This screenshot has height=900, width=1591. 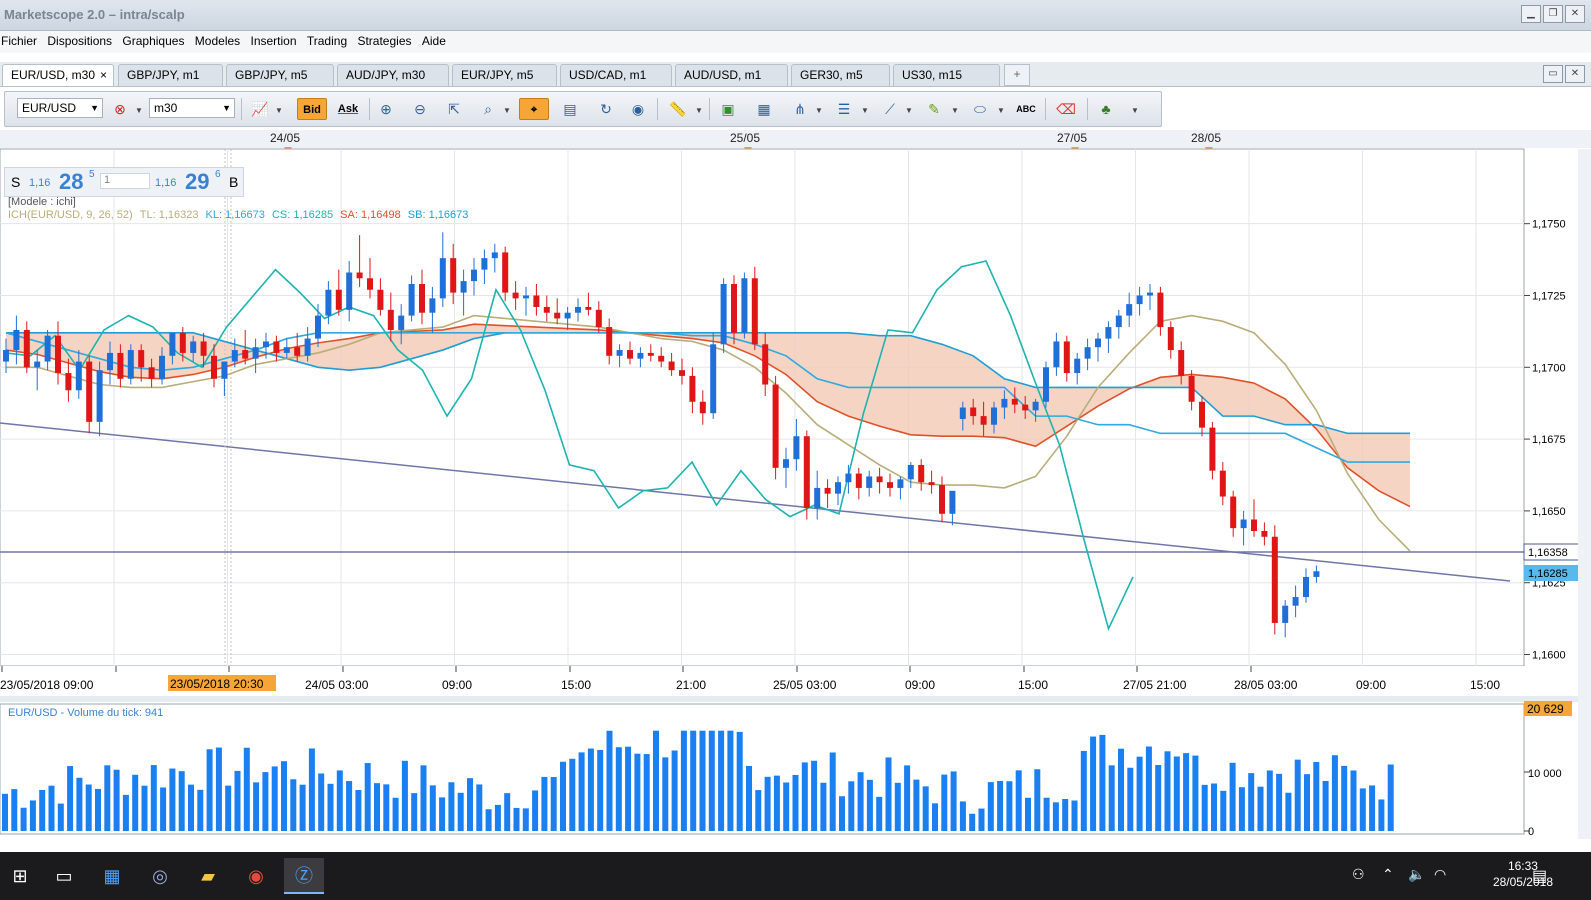 I want to click on maximize-button: ❐, so click(x=1553, y=14).